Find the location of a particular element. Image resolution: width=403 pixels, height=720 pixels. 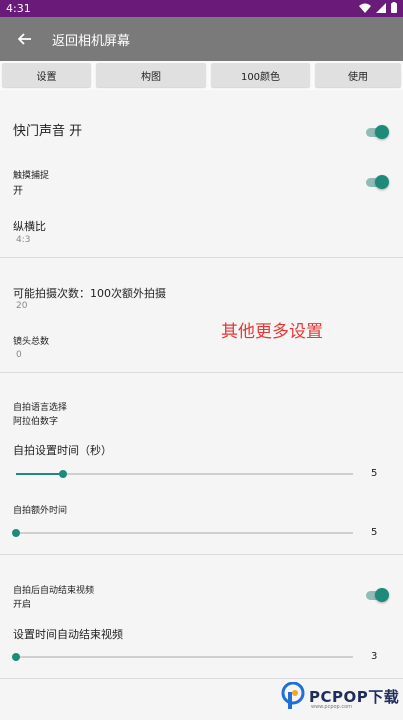

tab-usage: 使用 is located at coordinates (358, 75).